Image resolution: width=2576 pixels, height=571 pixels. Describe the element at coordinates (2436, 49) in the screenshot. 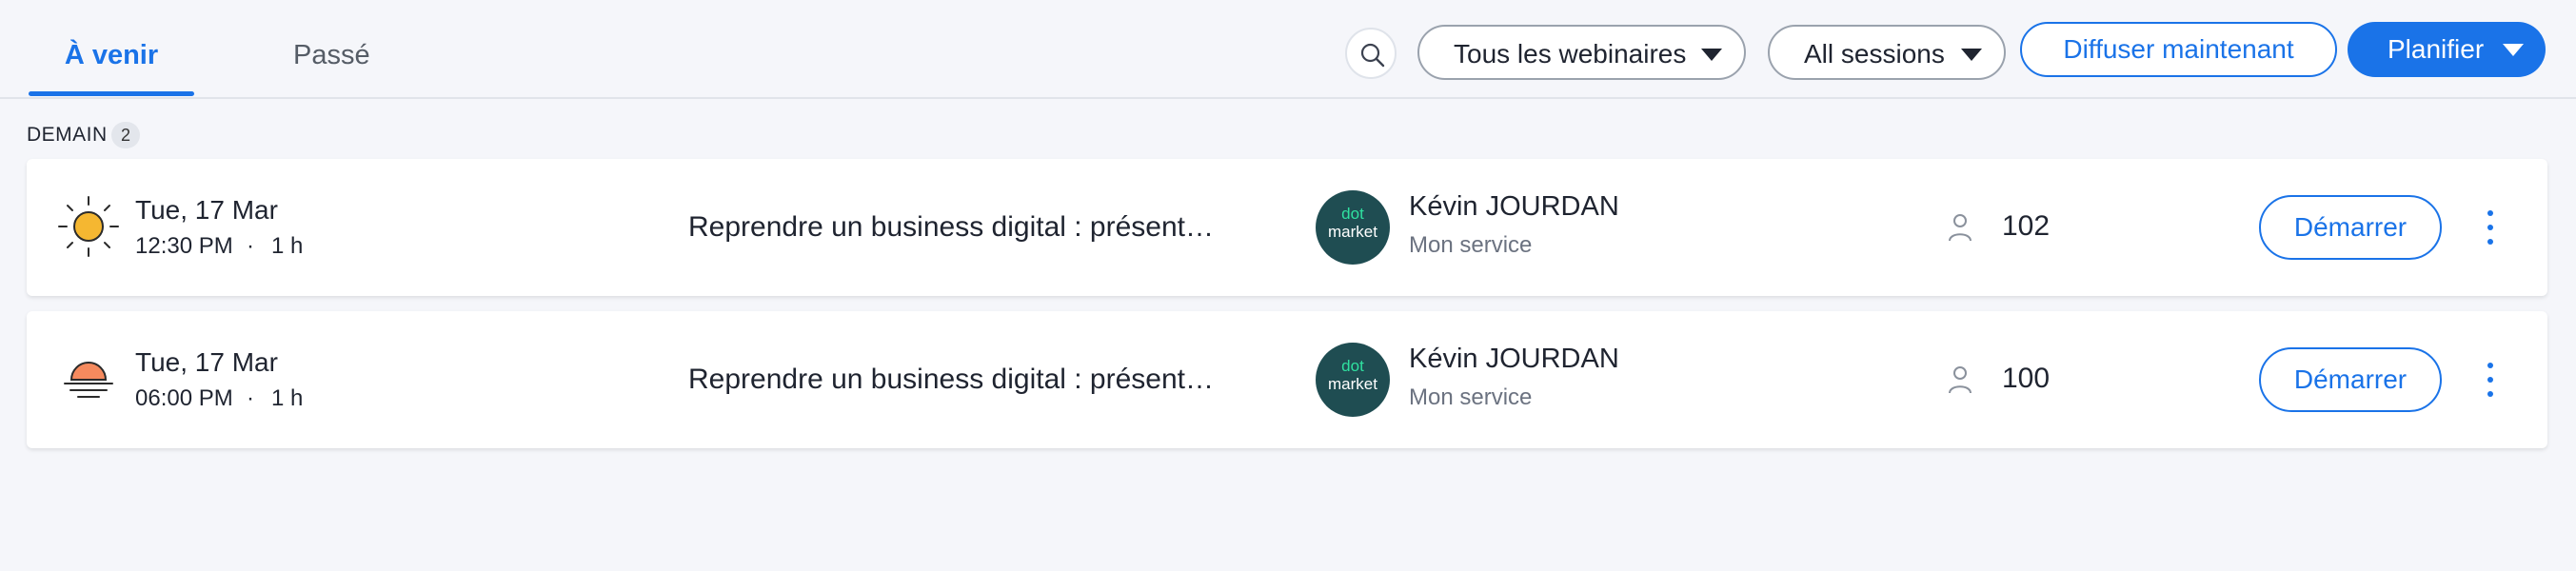

I see `schedule-button-label: Planifier` at that location.